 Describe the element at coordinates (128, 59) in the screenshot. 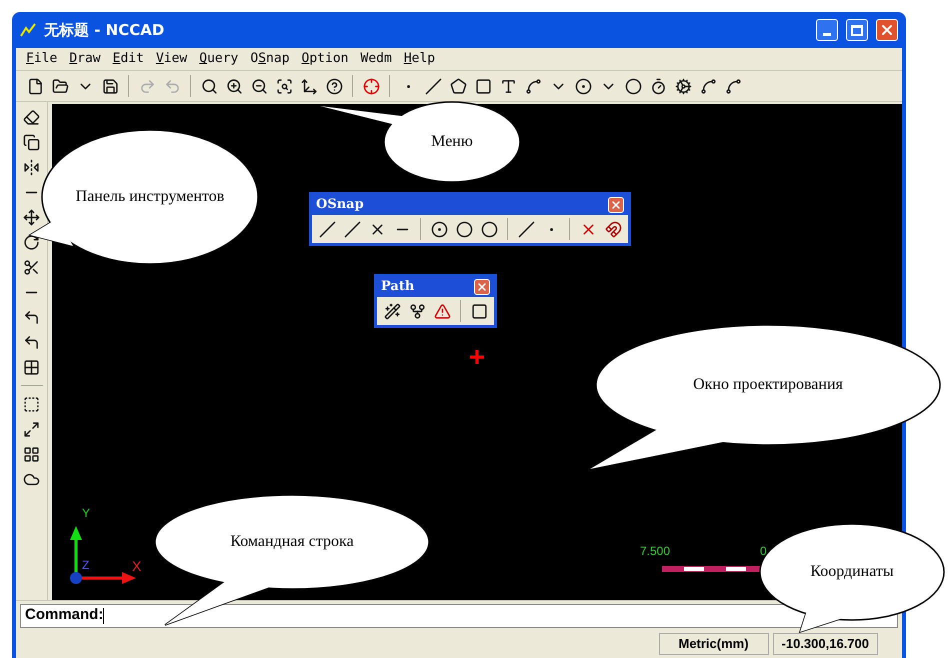

I see `menu-item: Edit` at that location.